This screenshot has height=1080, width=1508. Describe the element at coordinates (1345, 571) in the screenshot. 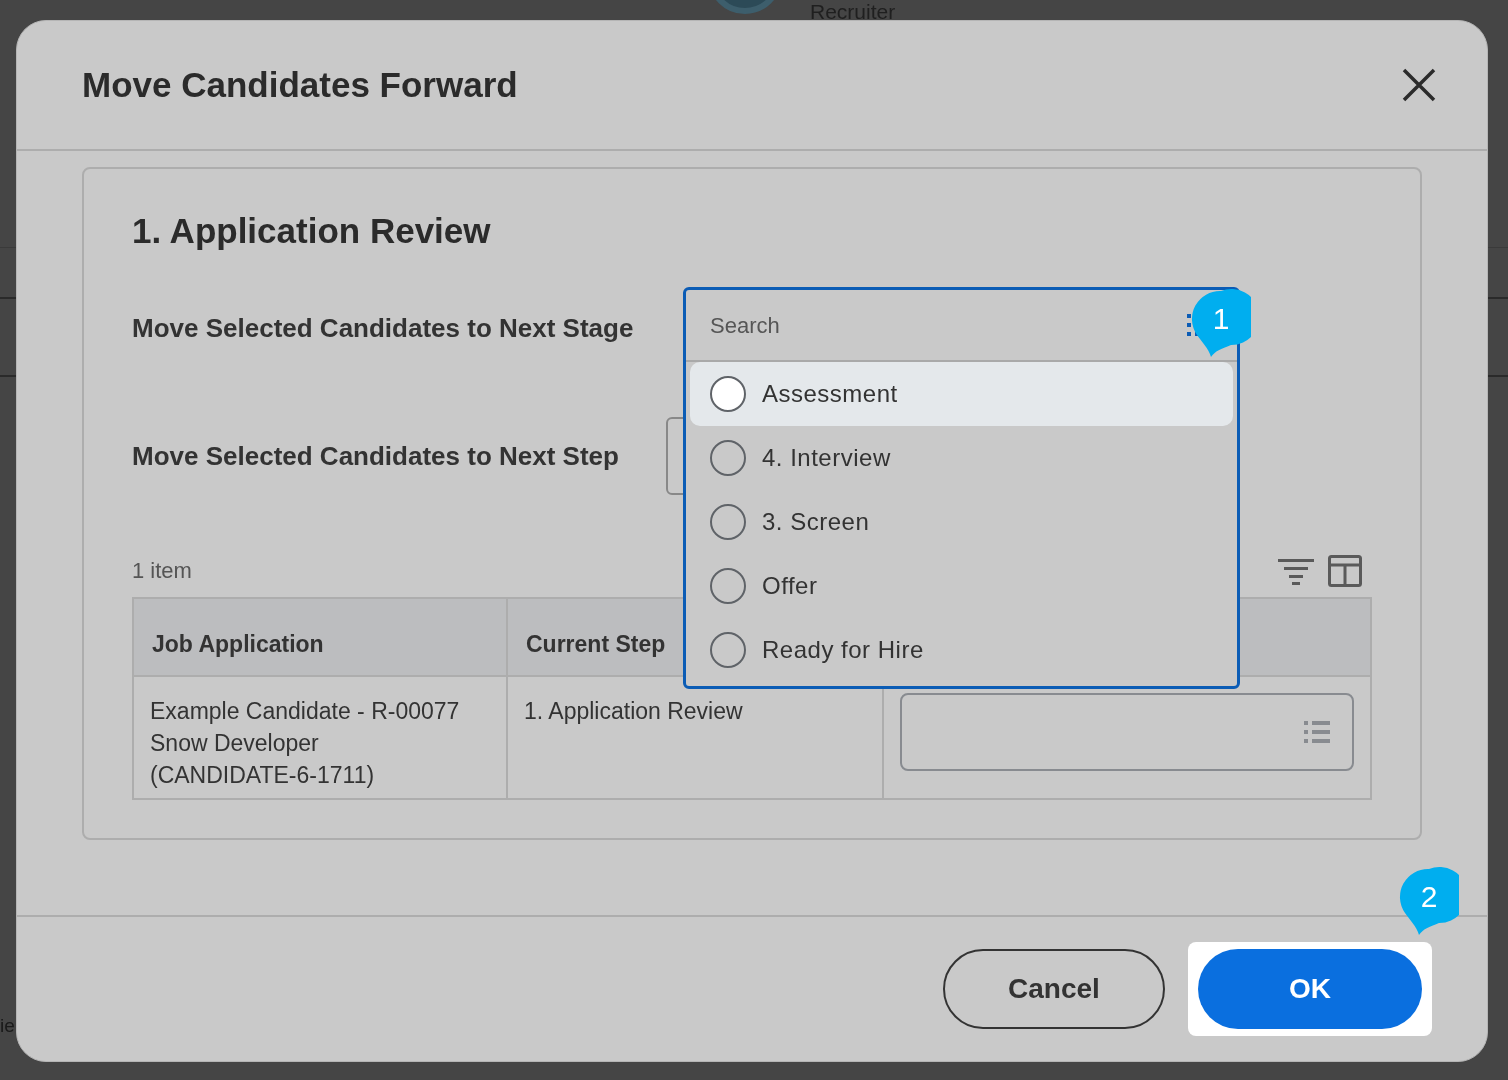

I see `table-layout-icon` at that location.